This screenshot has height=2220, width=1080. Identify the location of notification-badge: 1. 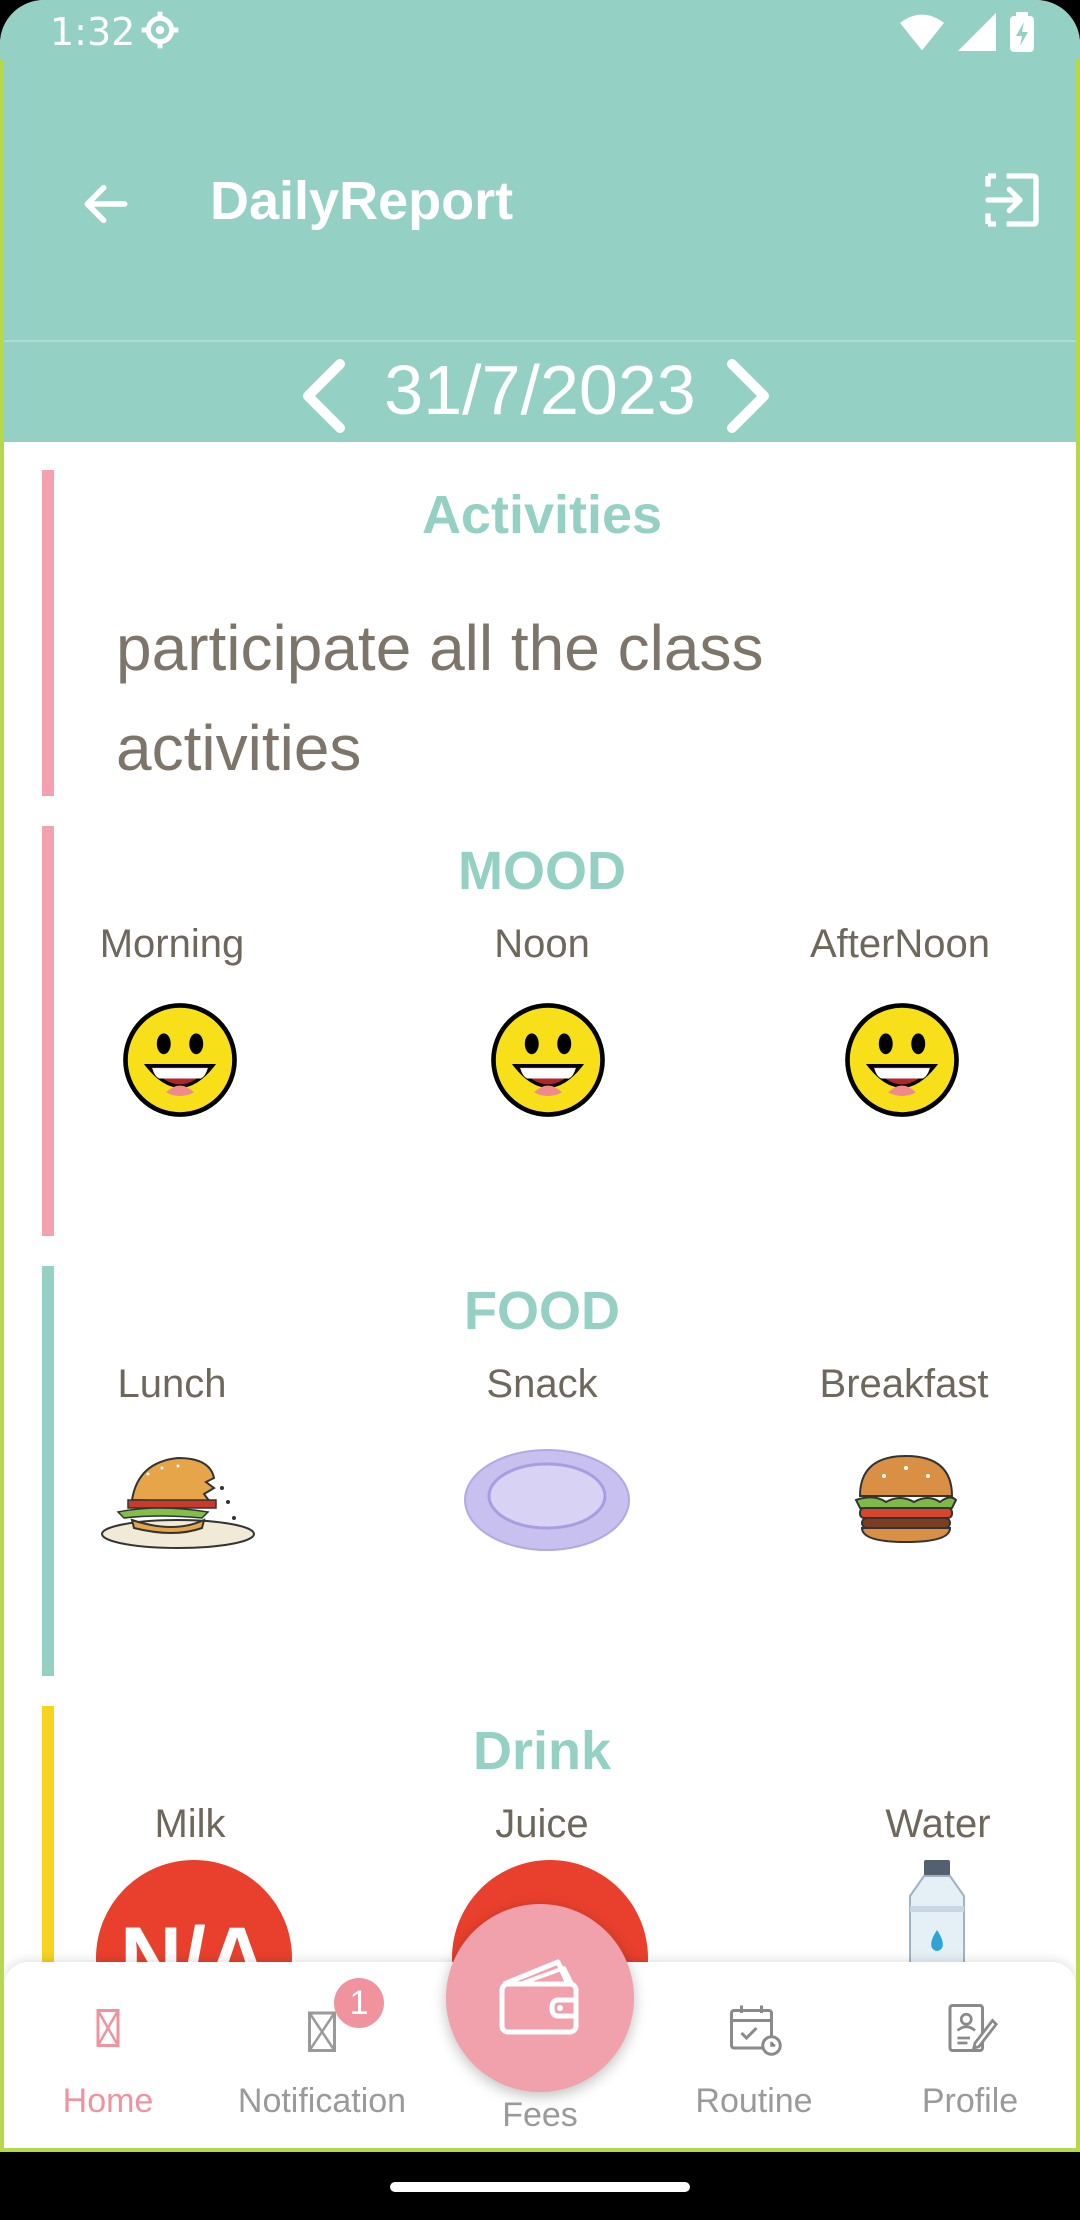
(359, 2003).